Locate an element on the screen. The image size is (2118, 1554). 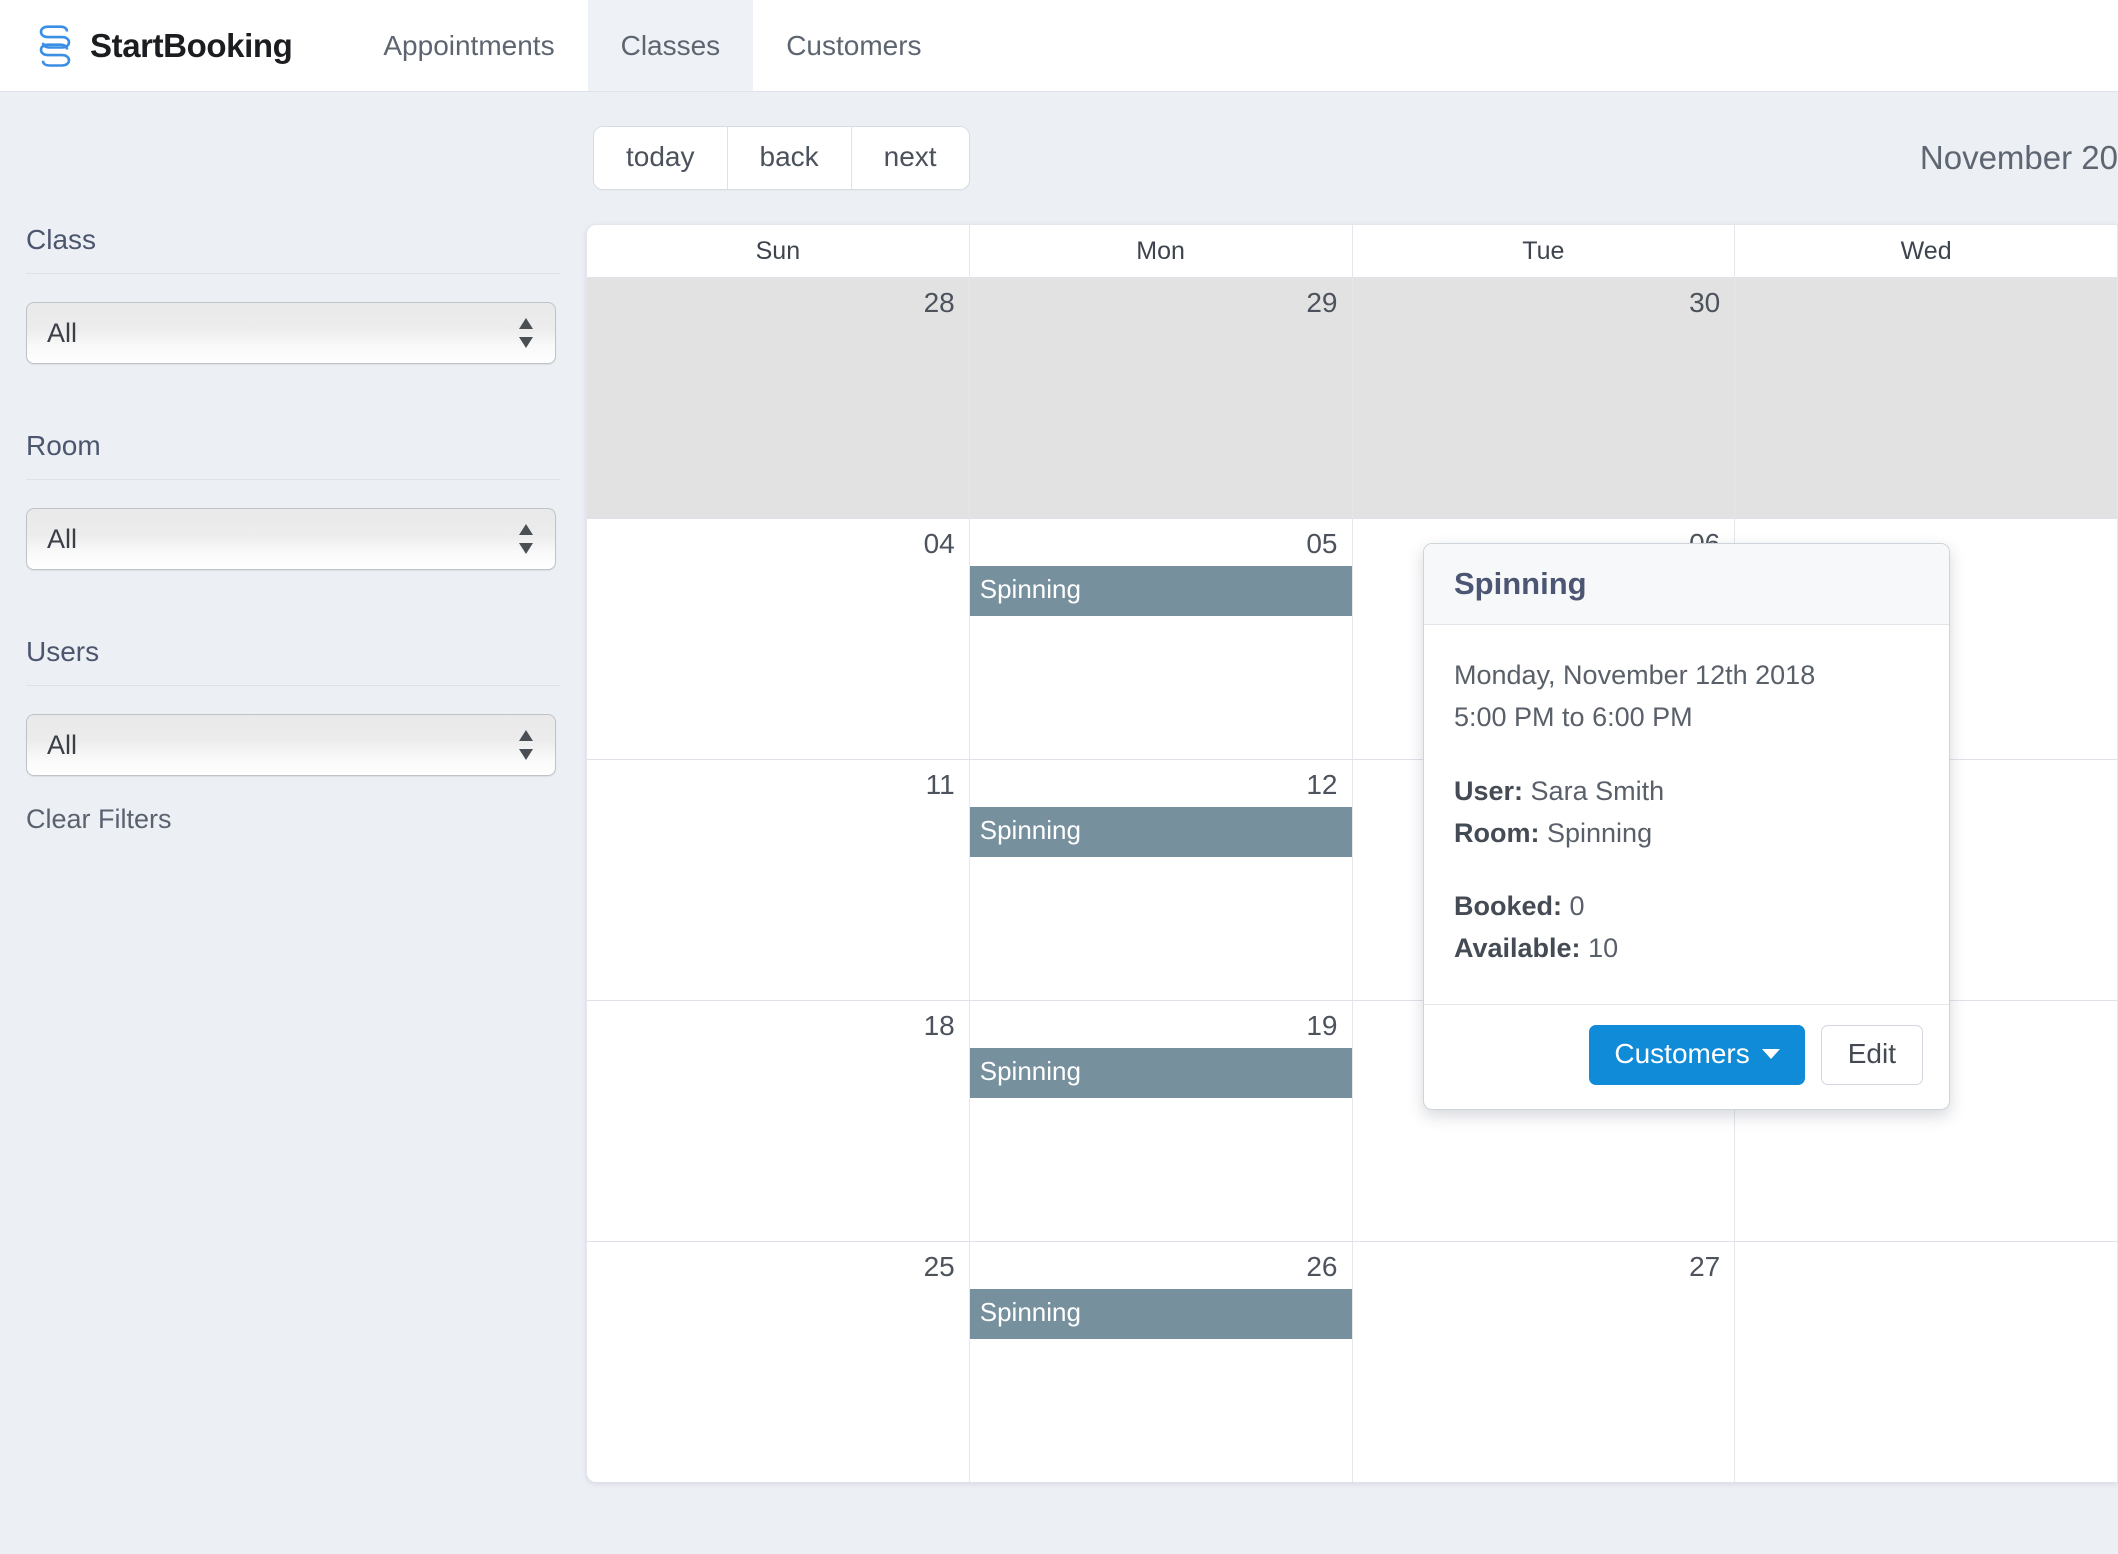
clear-filters-link: Clear Filters is located at coordinates (99, 819).